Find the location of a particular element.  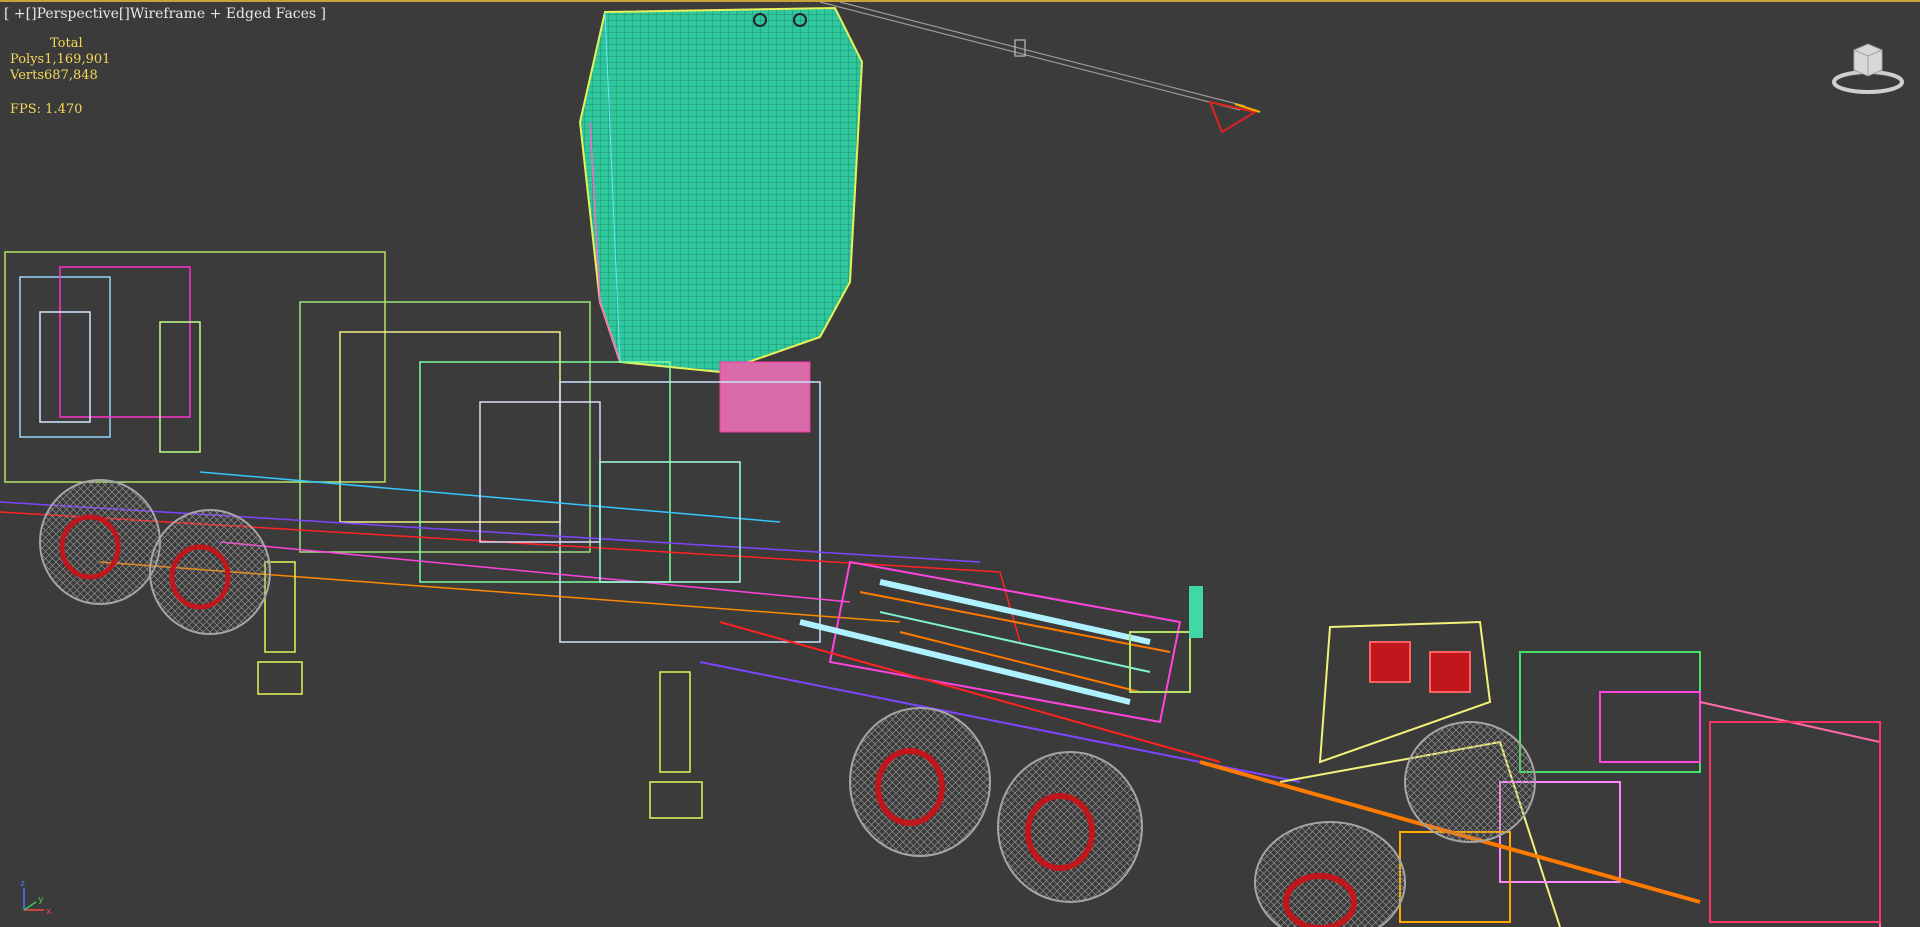

axis-y-label: y is located at coordinates (41, 900).